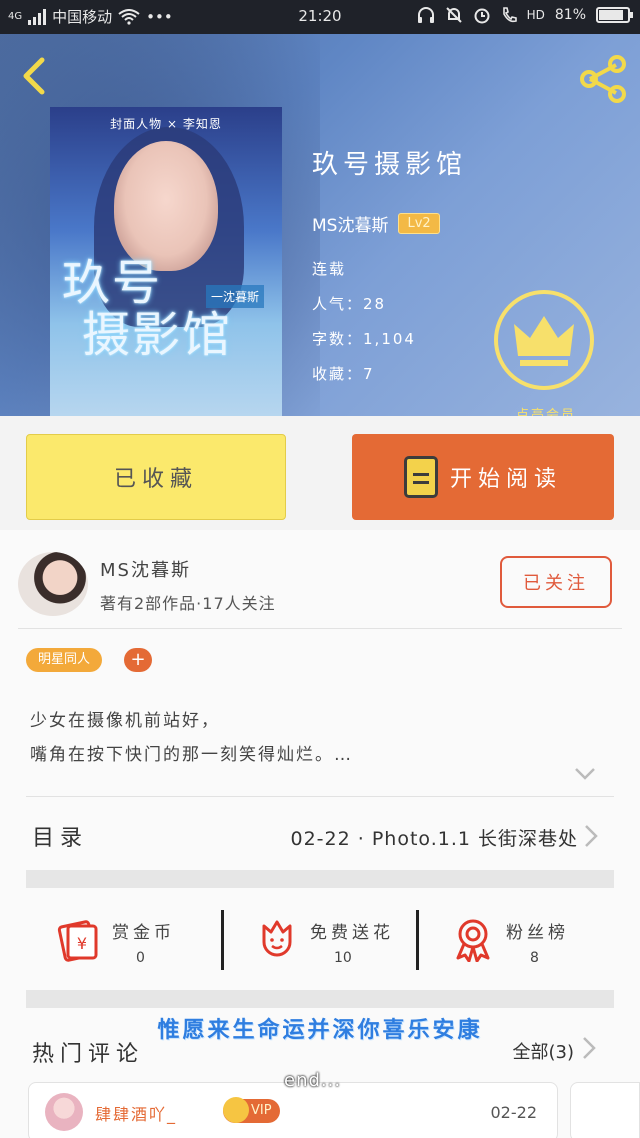 The height and width of the screenshot is (1138, 640). I want to click on toc-label: 目录, so click(60, 838).